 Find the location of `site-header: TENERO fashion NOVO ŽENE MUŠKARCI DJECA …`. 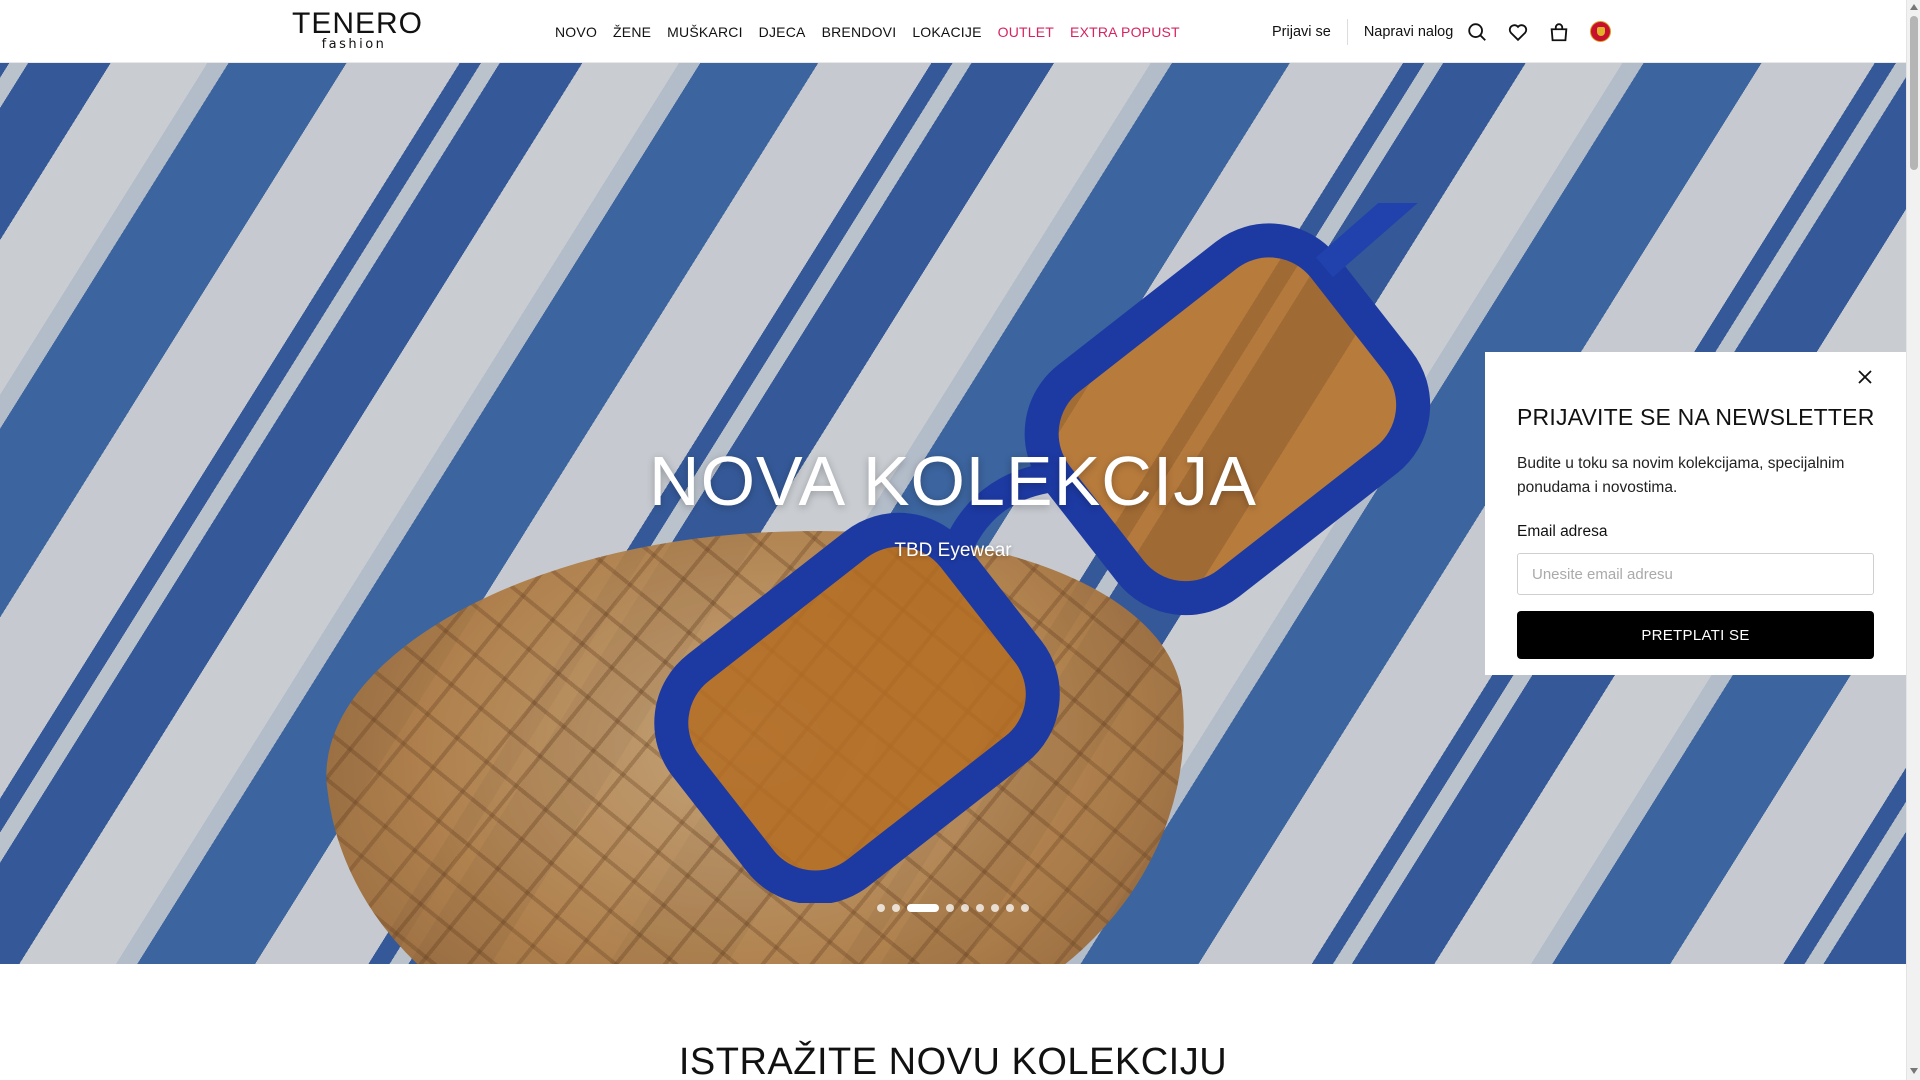

site-header: TENERO fashion NOVO ŽENE MUŠKARCI DJECA … is located at coordinates (953, 31).